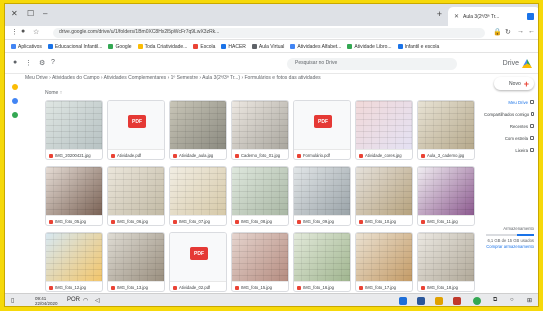 This screenshot has height=311, width=543. I want to click on sort-arrow-icon: ↑, so click(61, 93).